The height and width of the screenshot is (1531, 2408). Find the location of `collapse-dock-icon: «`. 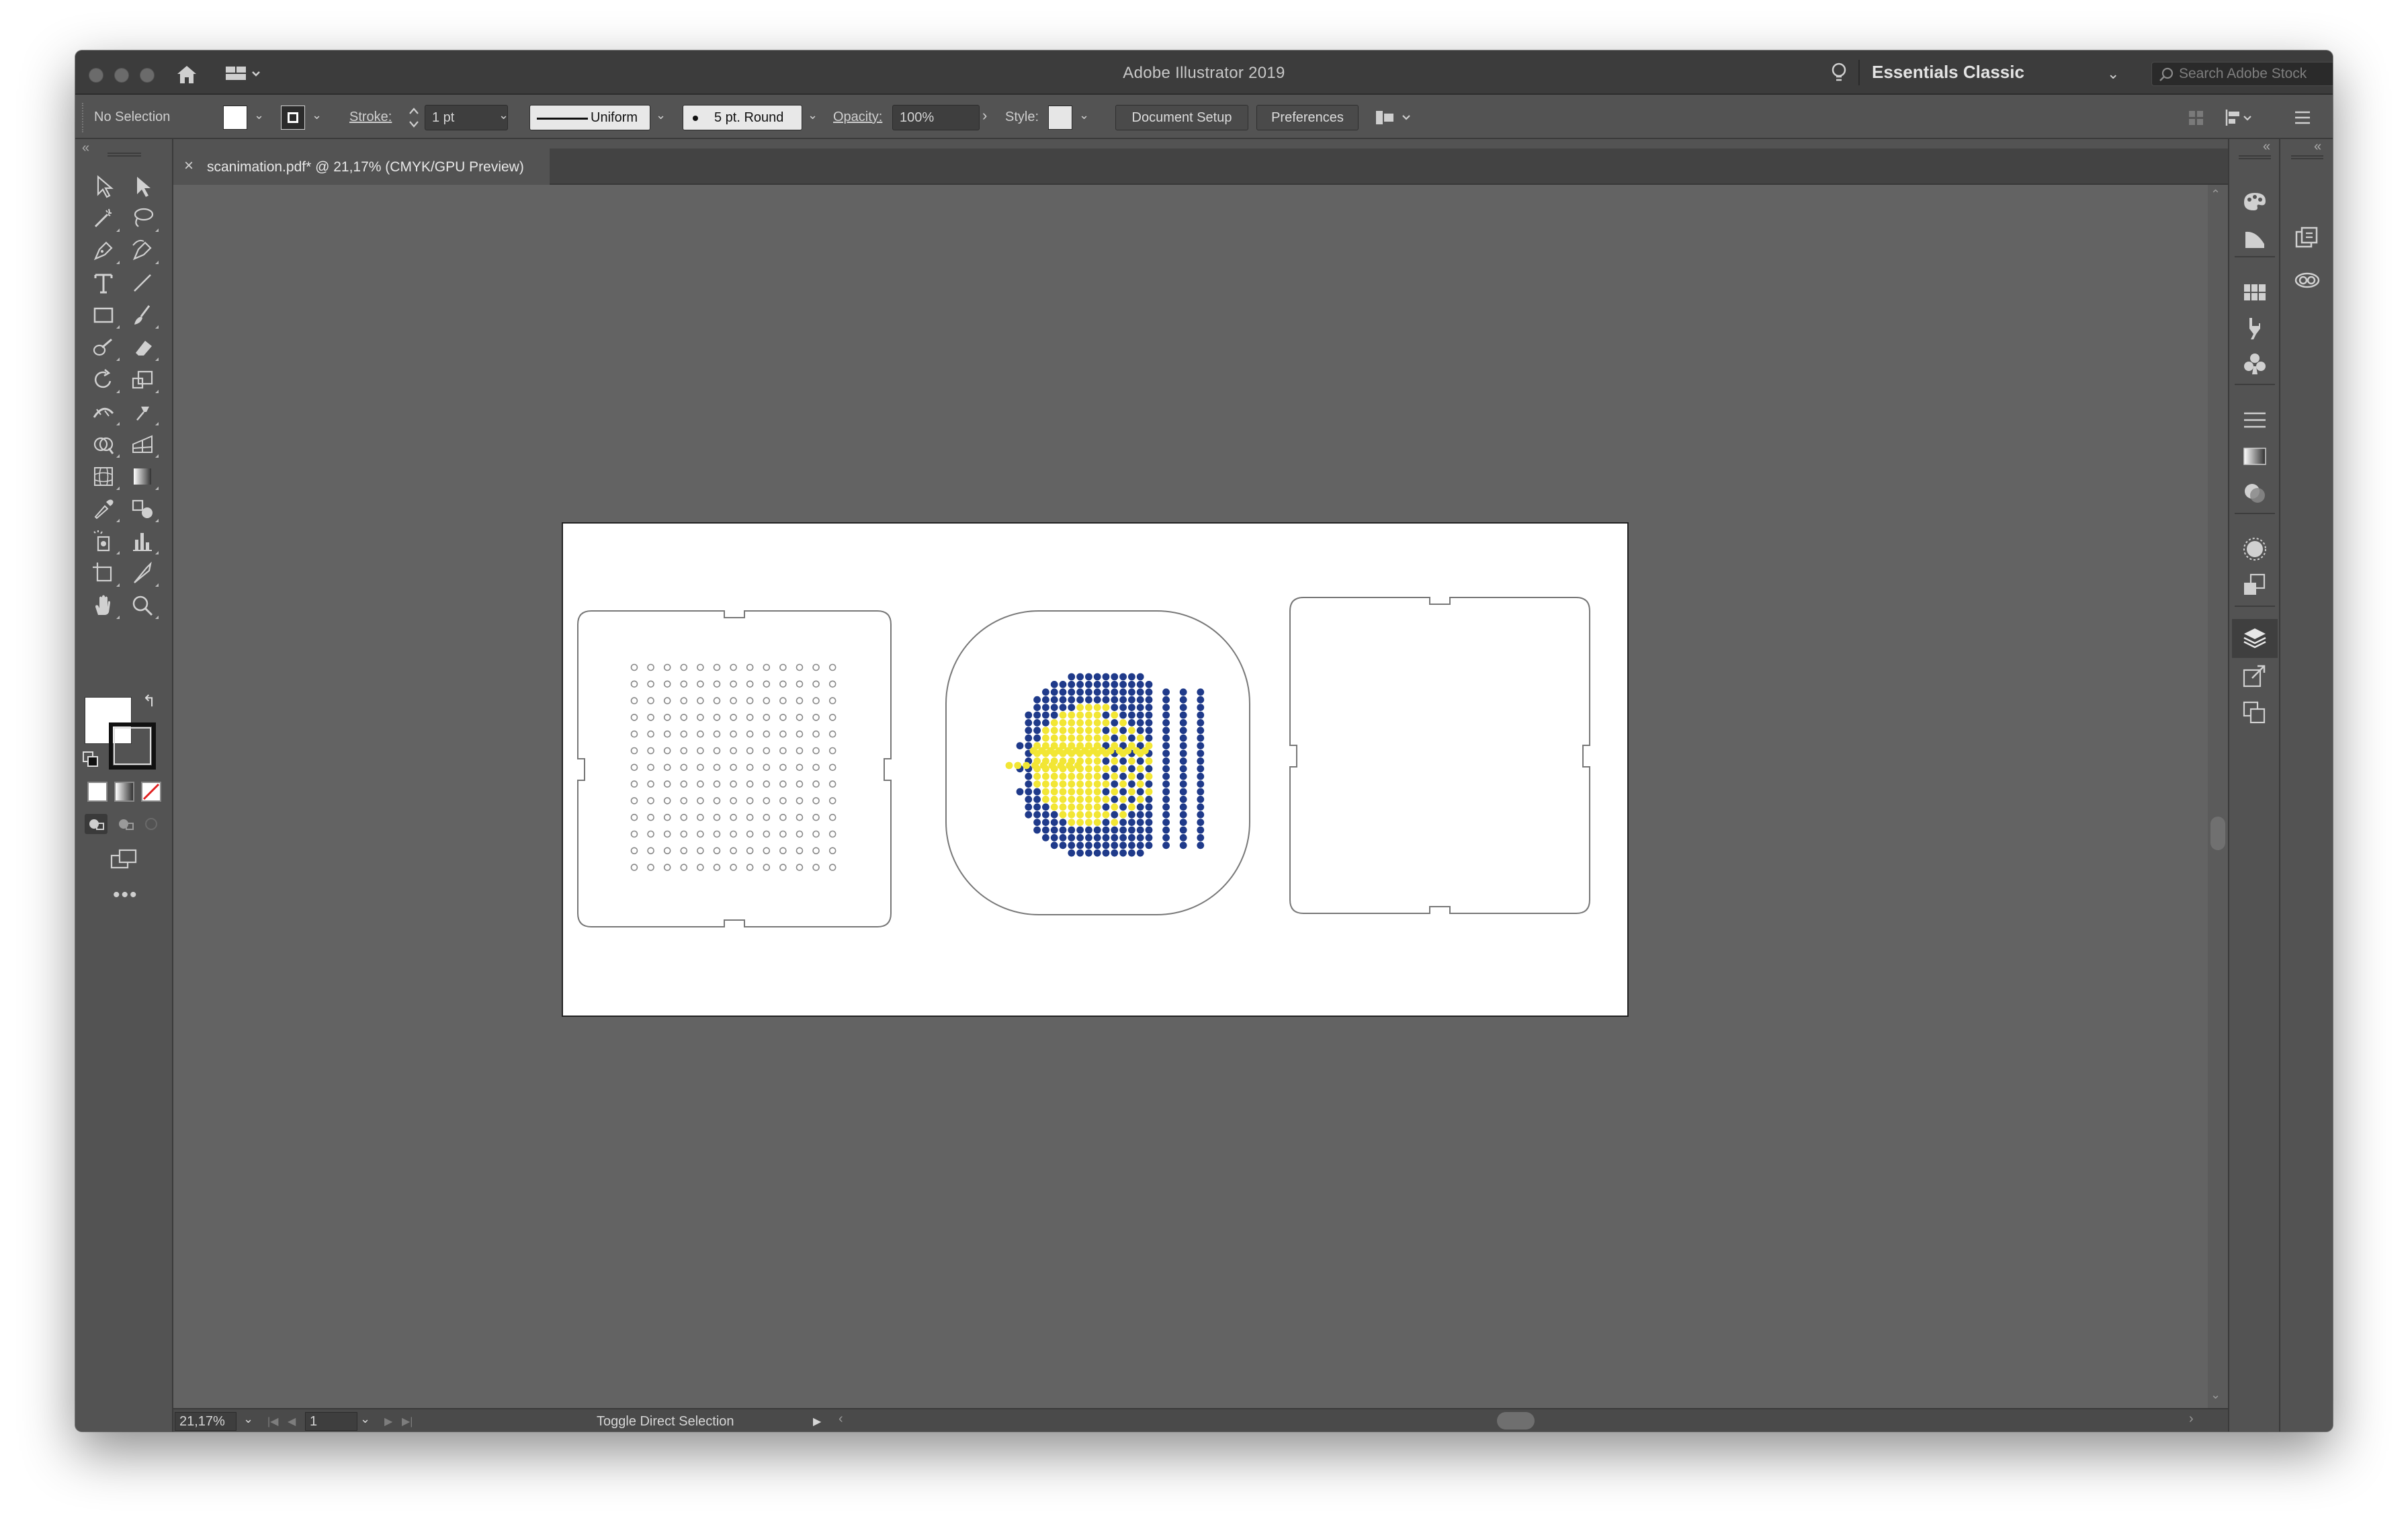

collapse-dock-icon: « is located at coordinates (2266, 147).